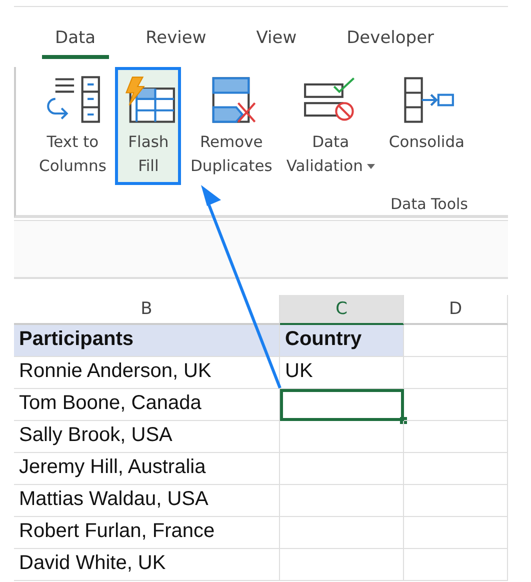 This screenshot has width=531, height=582. What do you see at coordinates (147, 501) in the screenshot?
I see `table-cell: Mattias Waldau, USA` at bounding box center [147, 501].